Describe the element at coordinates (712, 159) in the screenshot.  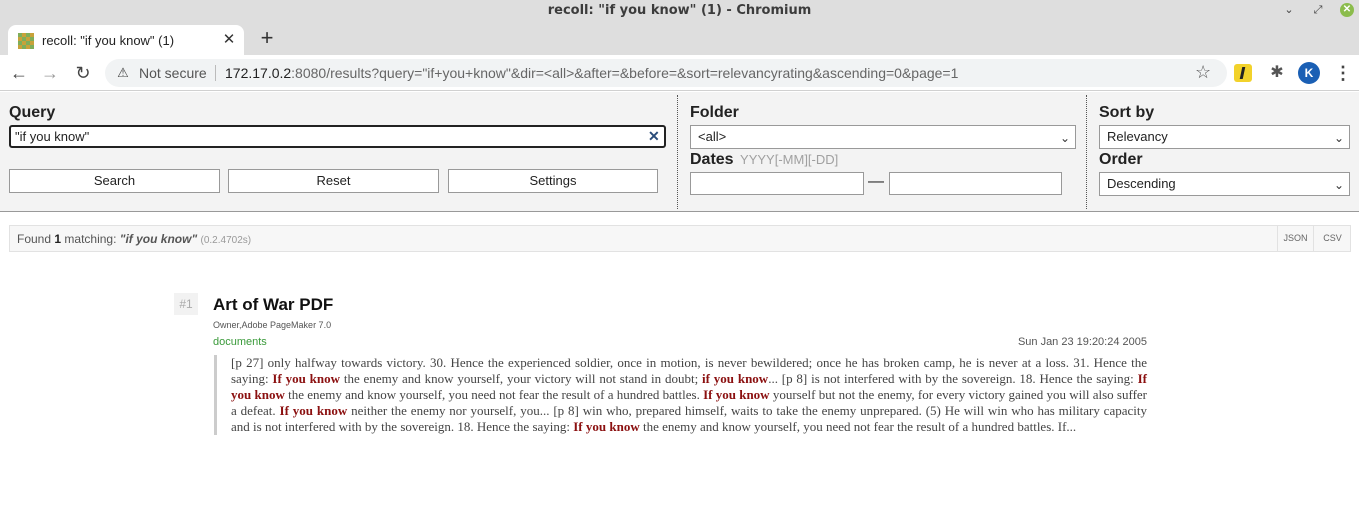
I see `dates-label-text: Dates` at that location.